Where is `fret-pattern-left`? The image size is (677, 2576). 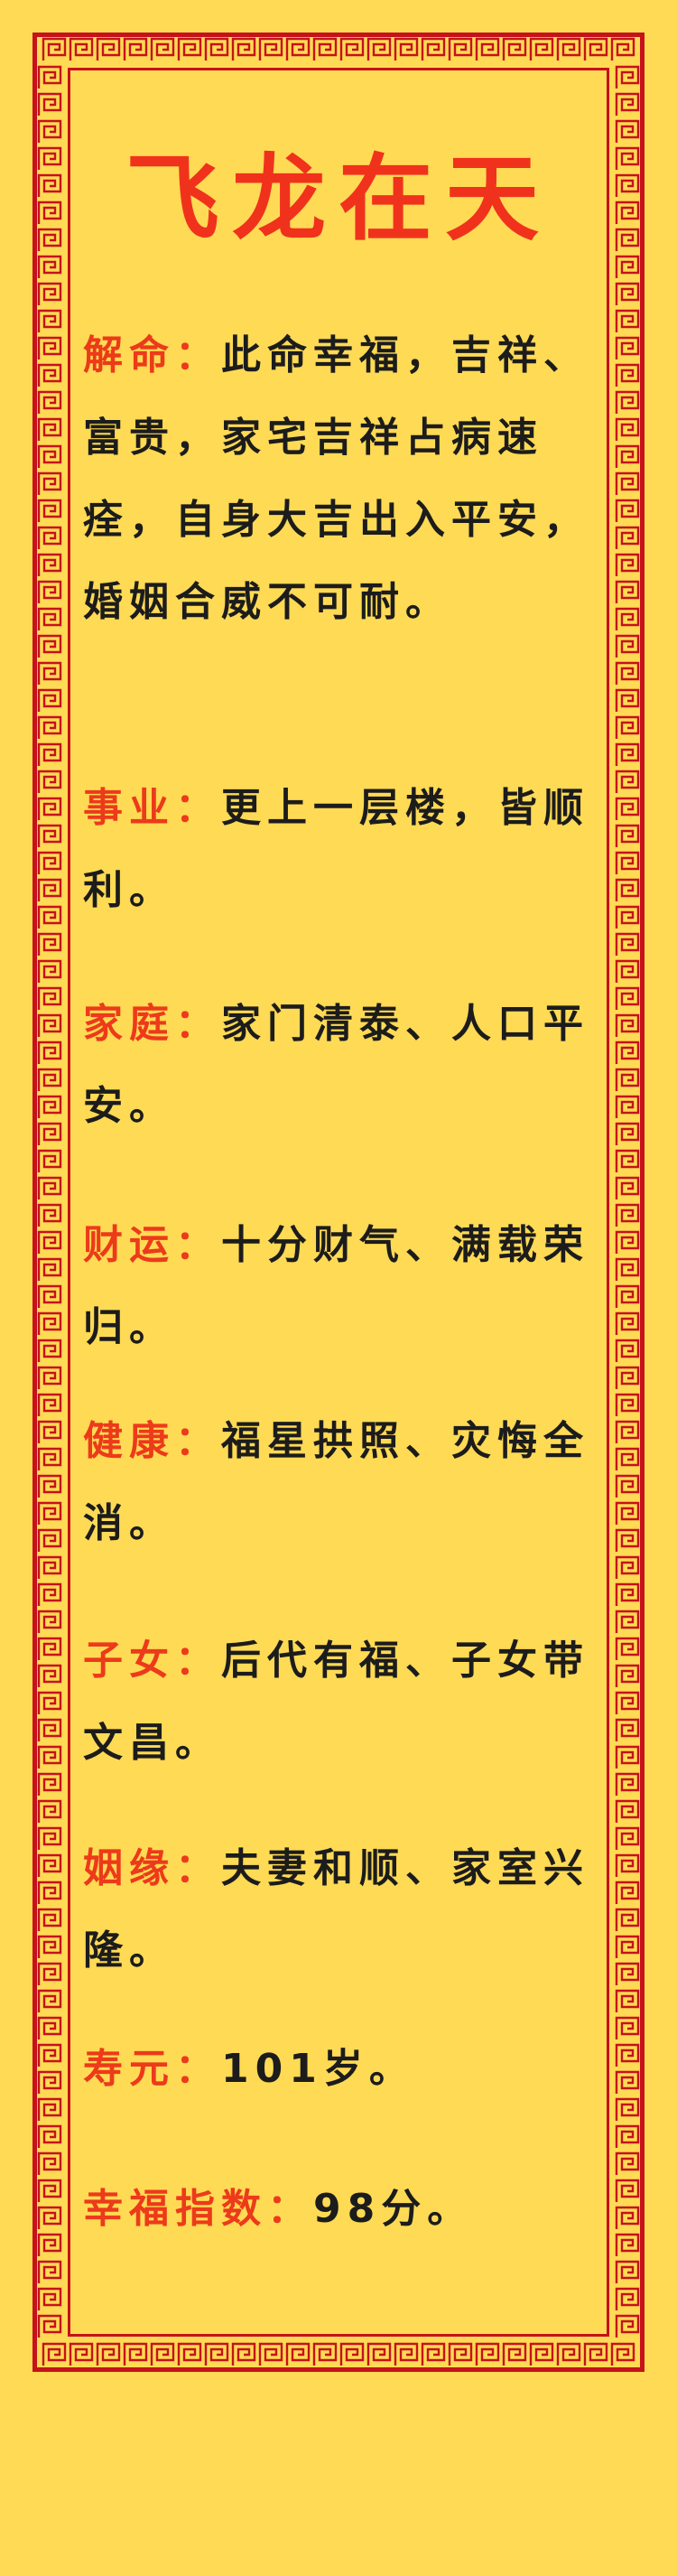
fret-pattern-left is located at coordinates (49, 1202).